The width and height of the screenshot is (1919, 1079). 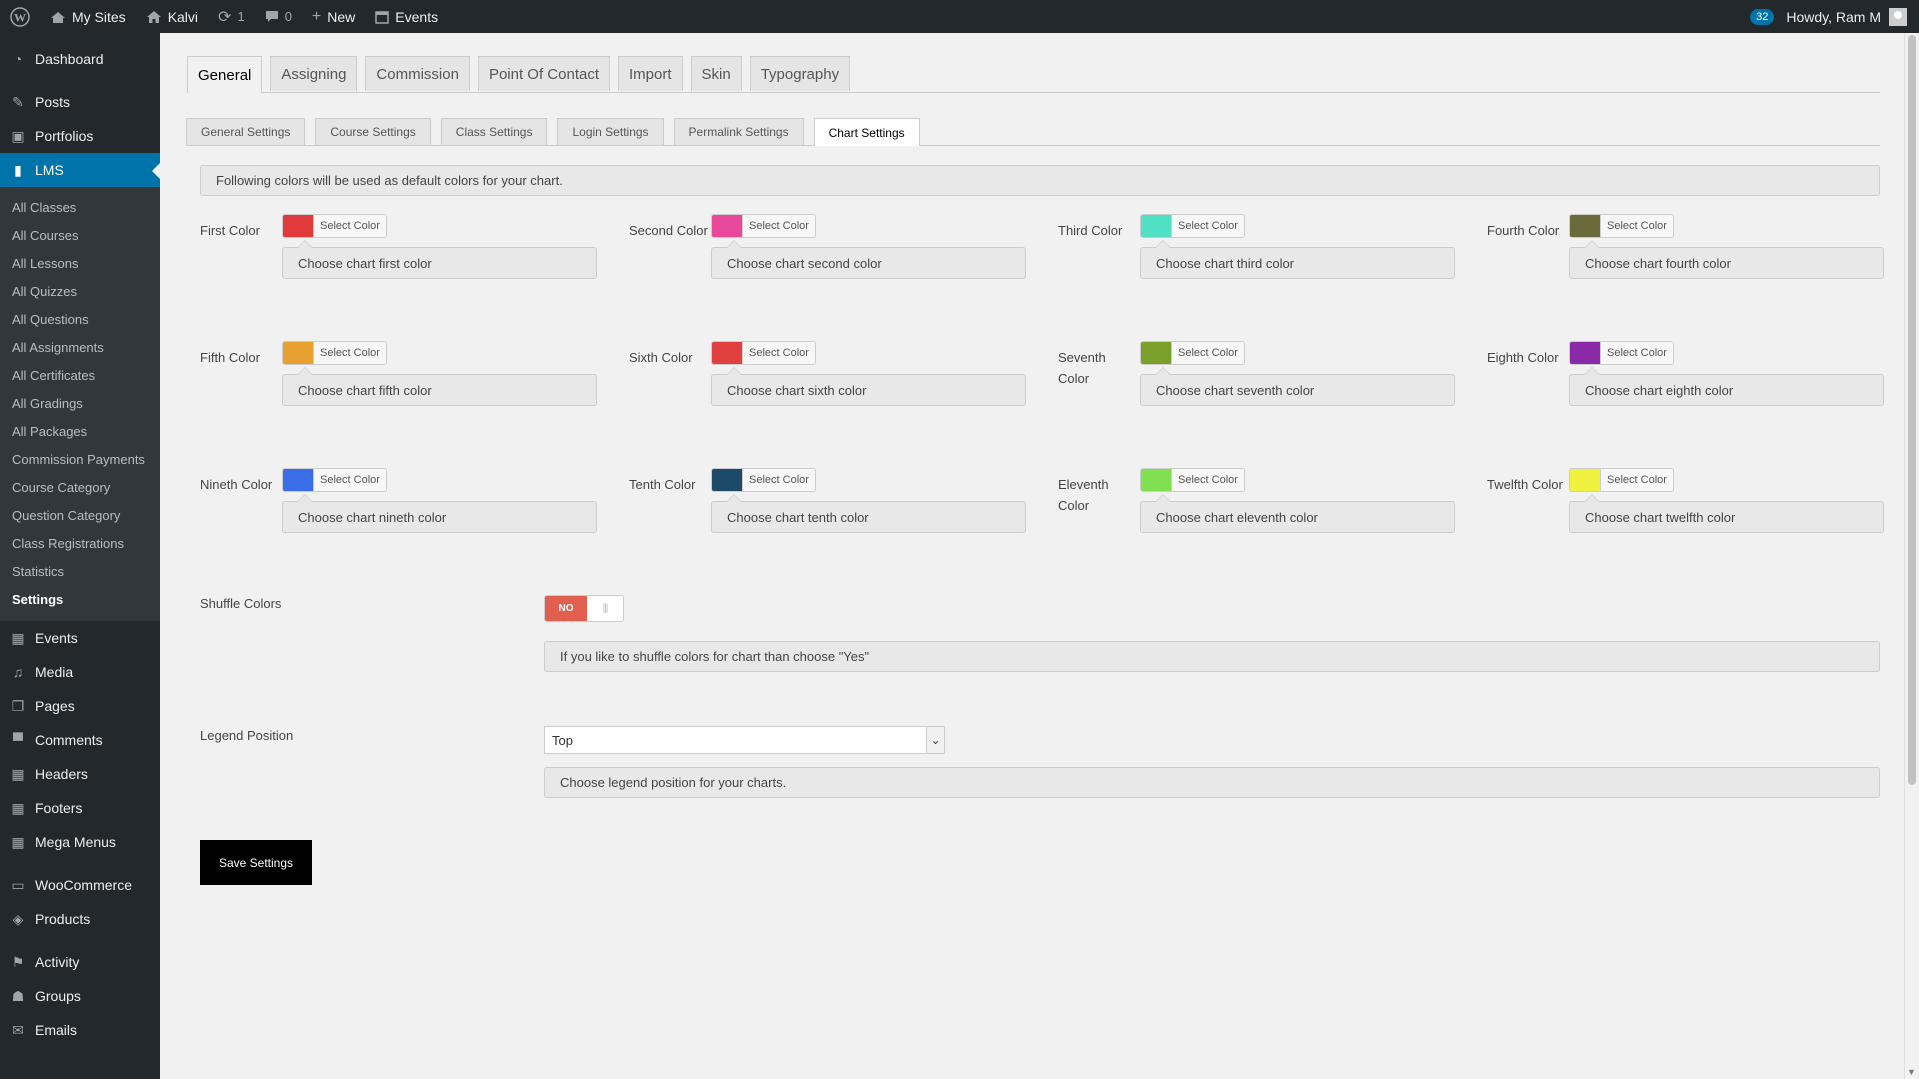 What do you see at coordinates (373, 131) in the screenshot?
I see `subtab-course-settings: Course Settings` at bounding box center [373, 131].